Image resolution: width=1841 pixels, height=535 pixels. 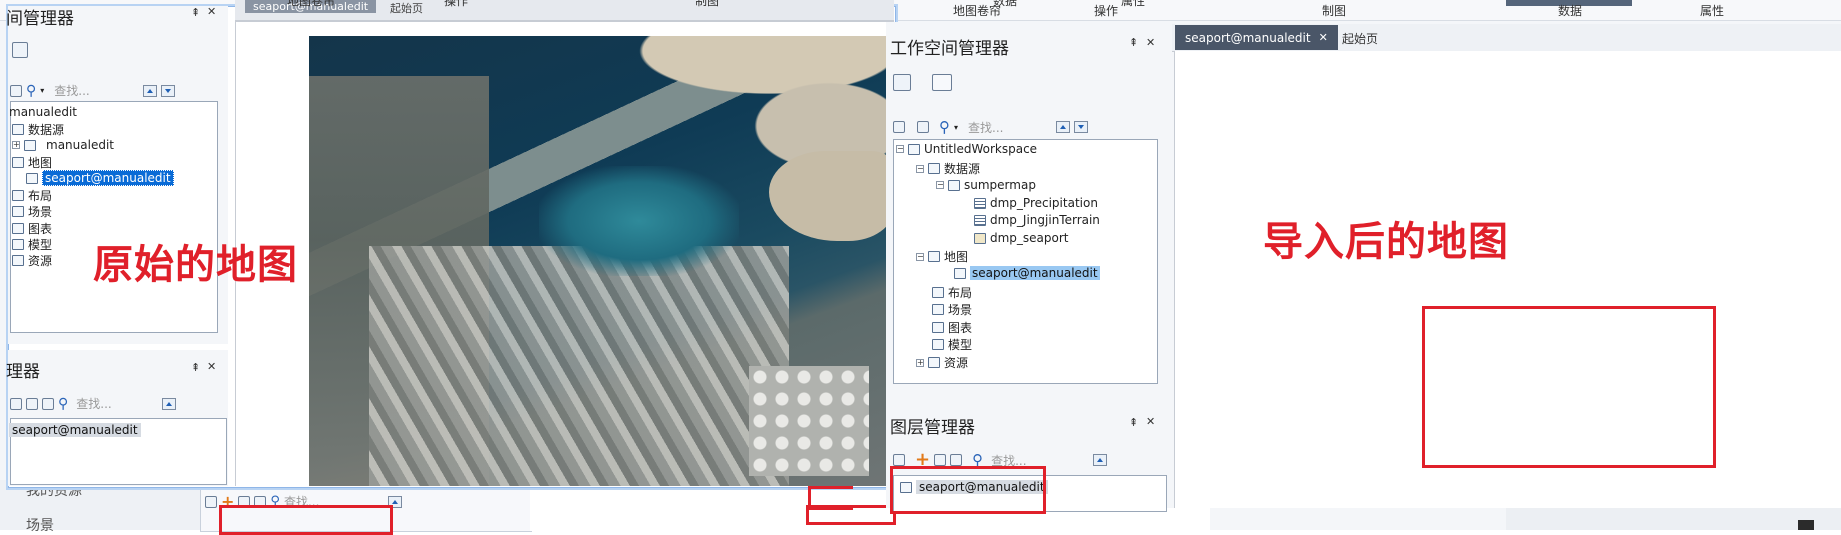 I want to click on ribbon-tab-data-top: 数据, so click(x=1005, y=4).